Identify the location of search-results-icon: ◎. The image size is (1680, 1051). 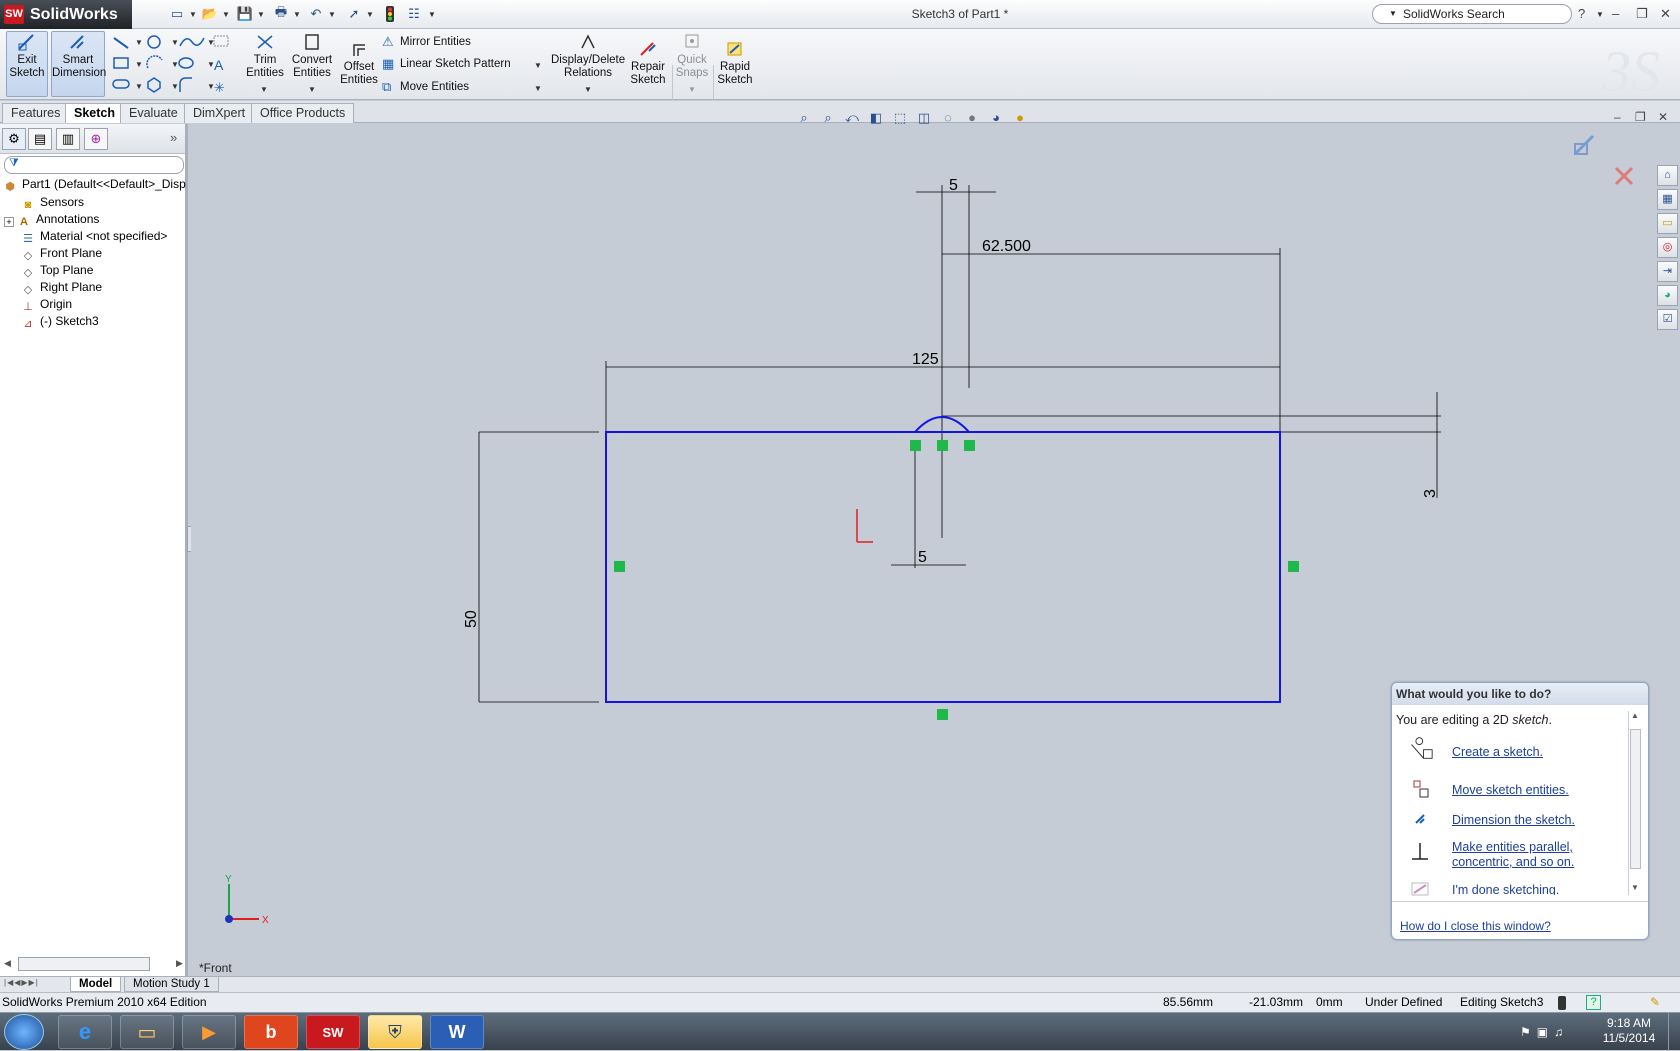
(1667, 247).